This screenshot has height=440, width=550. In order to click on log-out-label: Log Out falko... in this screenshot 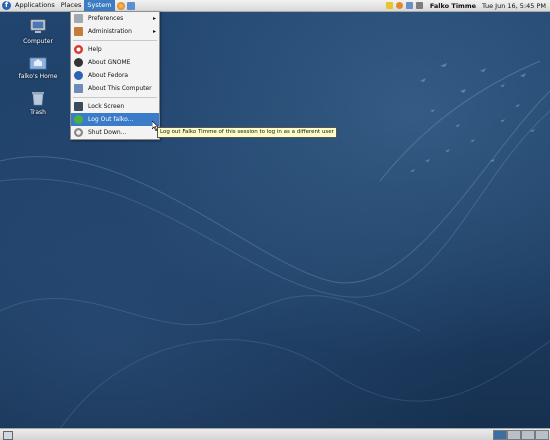, I will do `click(111, 119)`.